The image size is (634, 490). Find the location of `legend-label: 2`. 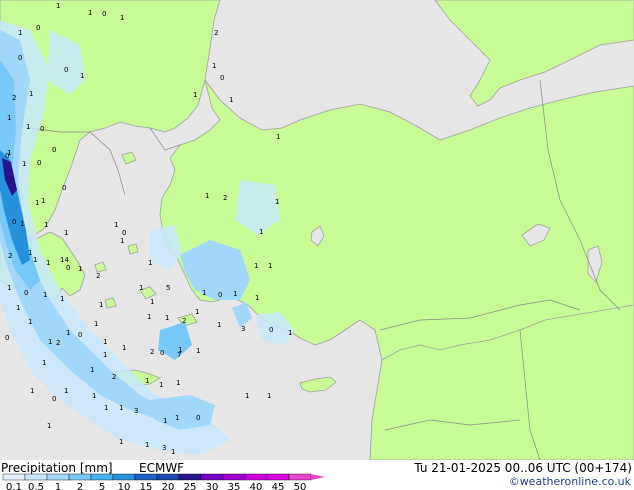

legend-label: 2 is located at coordinates (80, 486).